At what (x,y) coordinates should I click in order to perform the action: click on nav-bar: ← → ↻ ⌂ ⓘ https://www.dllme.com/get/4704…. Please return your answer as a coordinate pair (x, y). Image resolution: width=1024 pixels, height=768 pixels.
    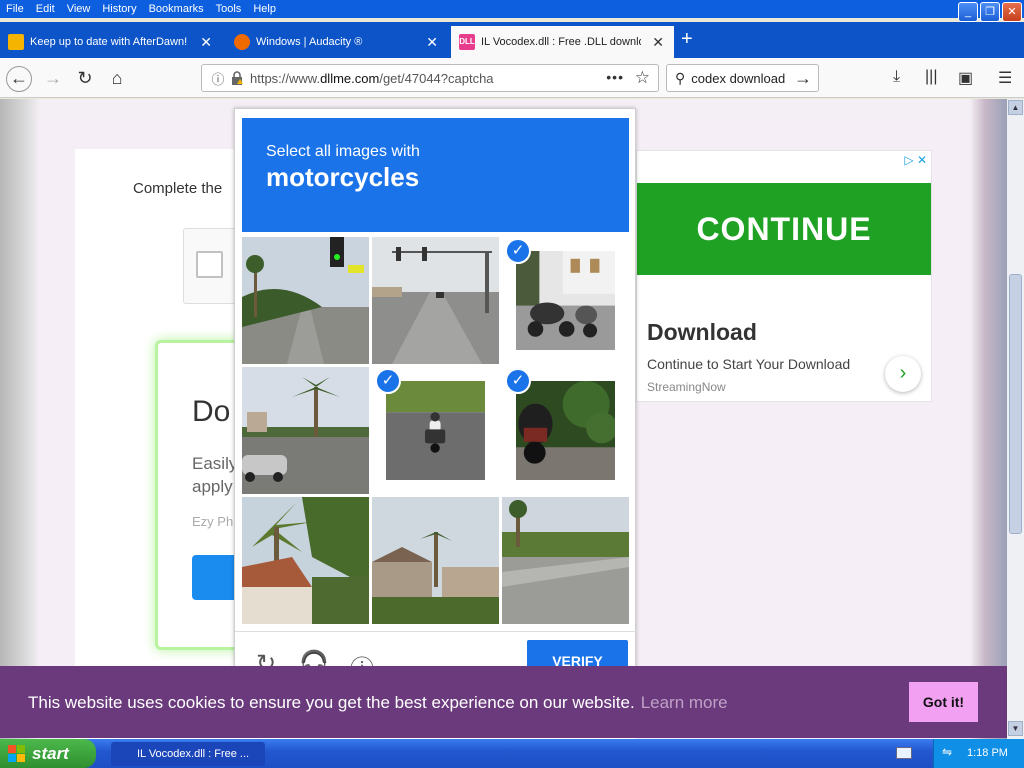
    Looking at the image, I should click on (512, 78).